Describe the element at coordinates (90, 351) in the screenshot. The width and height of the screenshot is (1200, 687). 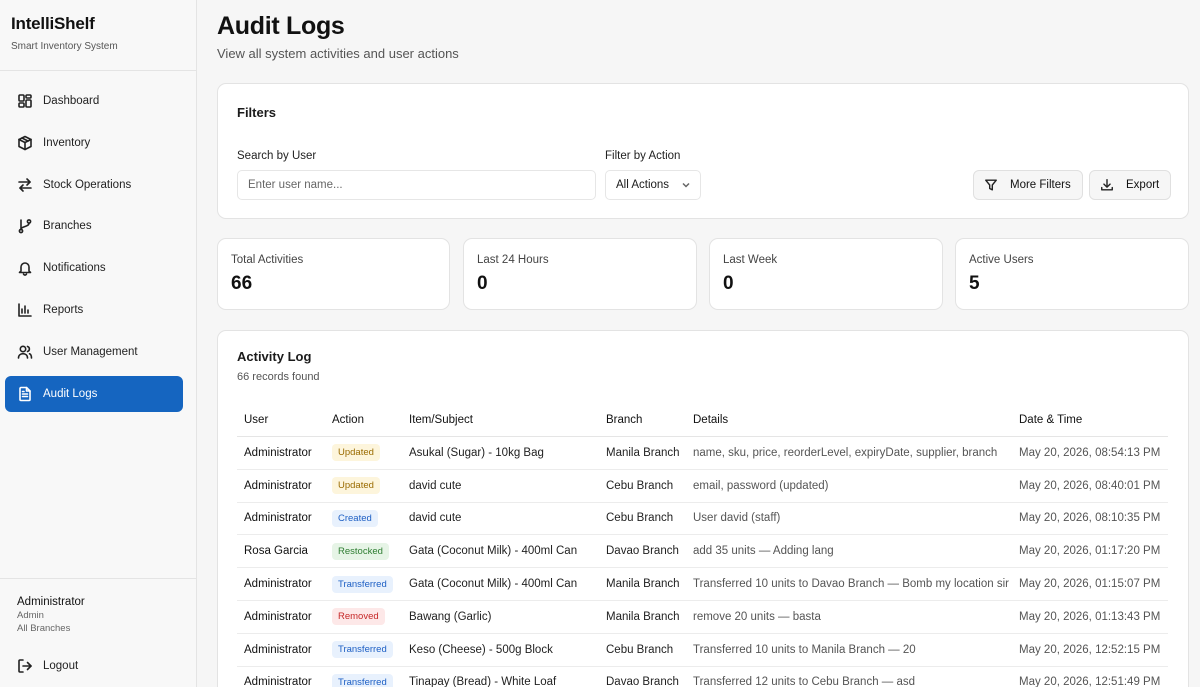
I see `sidebar-item-label: User Management` at that location.